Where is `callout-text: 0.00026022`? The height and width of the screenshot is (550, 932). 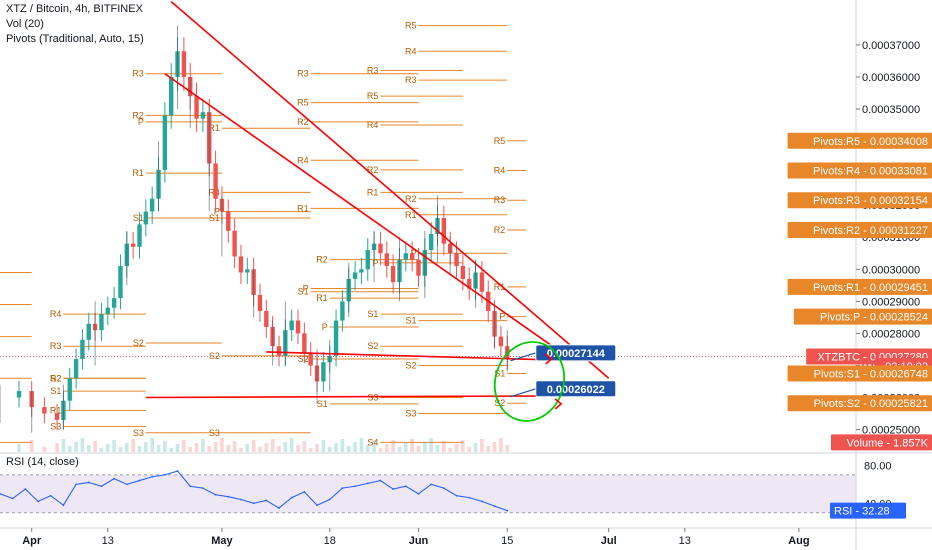
callout-text: 0.00026022 is located at coordinates (576, 390).